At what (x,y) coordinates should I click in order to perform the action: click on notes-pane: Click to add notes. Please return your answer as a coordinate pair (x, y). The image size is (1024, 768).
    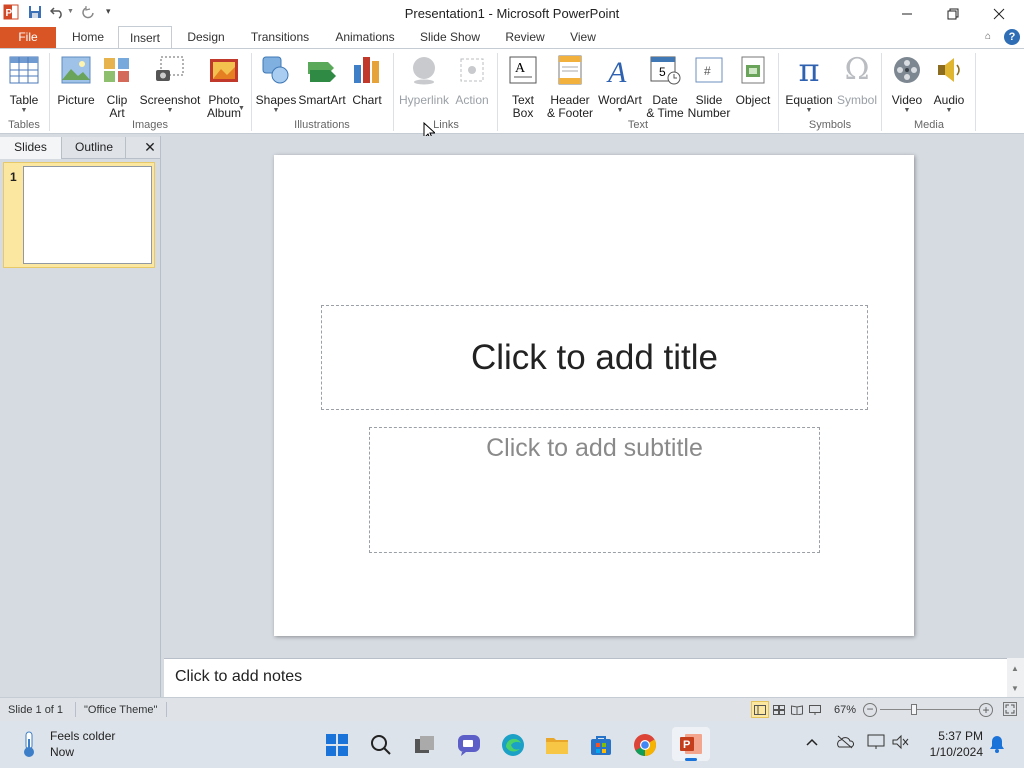
    Looking at the image, I should click on (585, 677).